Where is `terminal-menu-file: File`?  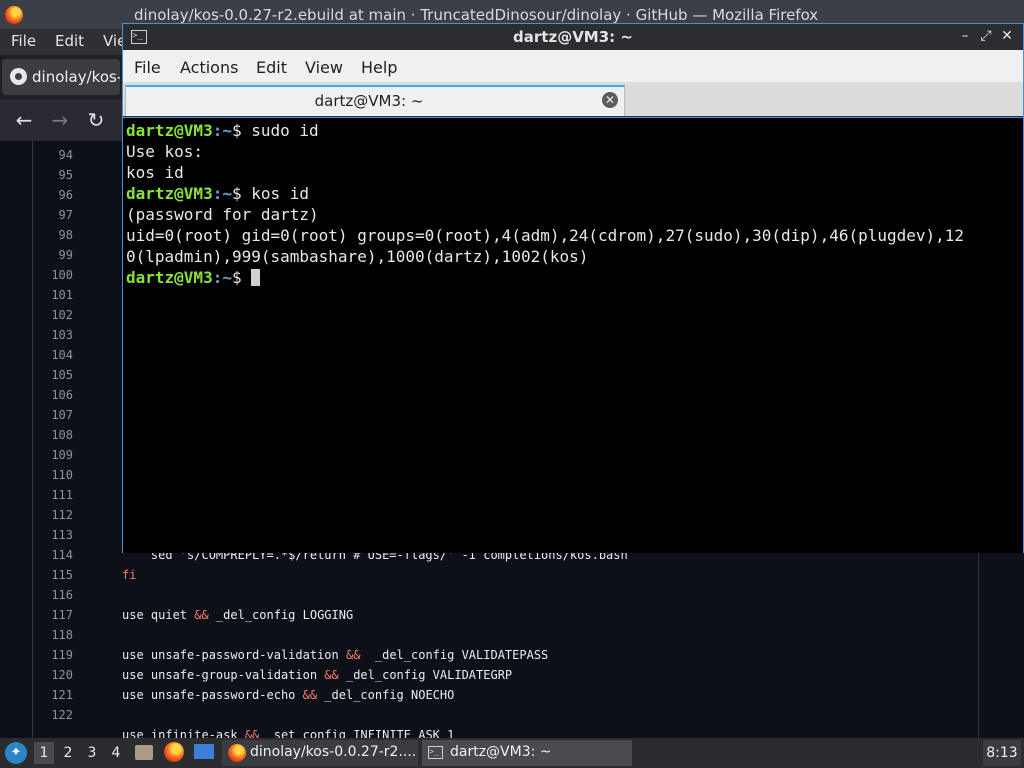 terminal-menu-file: File is located at coordinates (147, 67).